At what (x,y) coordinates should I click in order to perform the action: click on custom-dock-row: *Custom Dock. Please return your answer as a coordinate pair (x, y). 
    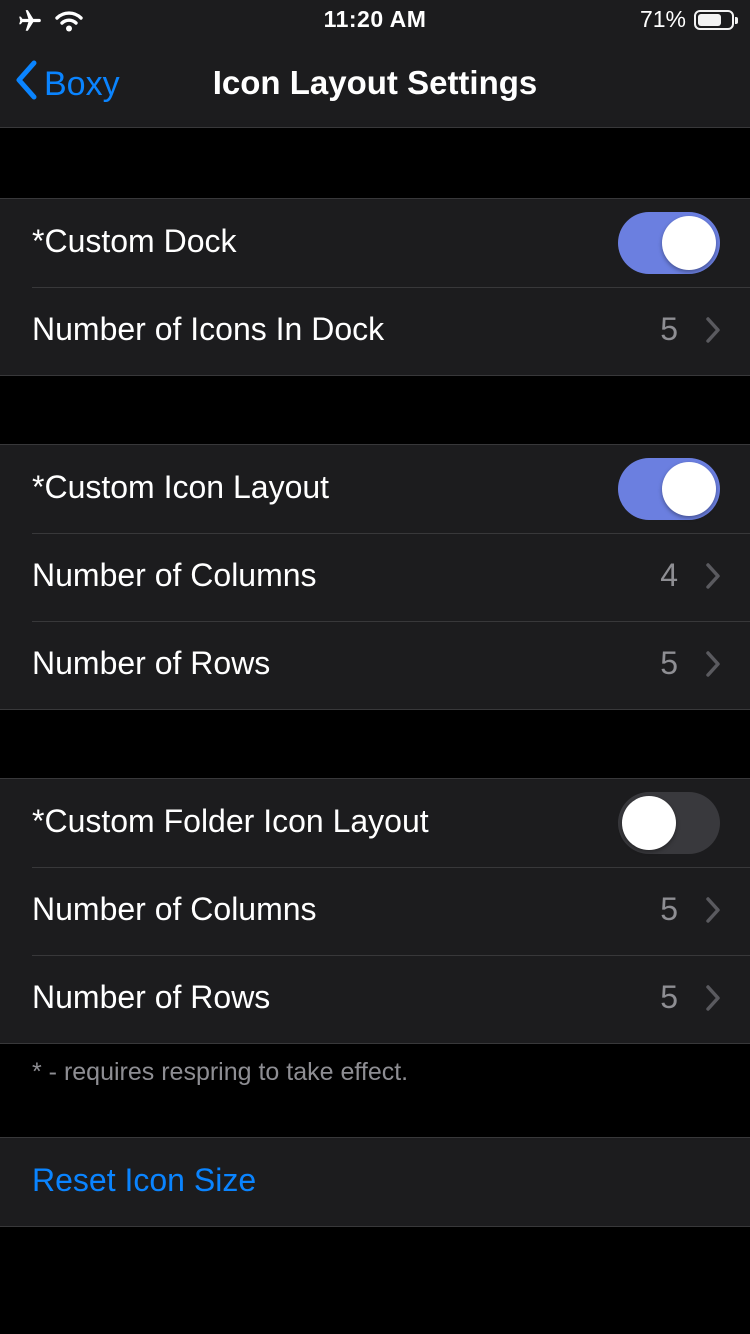
    Looking at the image, I should click on (375, 243).